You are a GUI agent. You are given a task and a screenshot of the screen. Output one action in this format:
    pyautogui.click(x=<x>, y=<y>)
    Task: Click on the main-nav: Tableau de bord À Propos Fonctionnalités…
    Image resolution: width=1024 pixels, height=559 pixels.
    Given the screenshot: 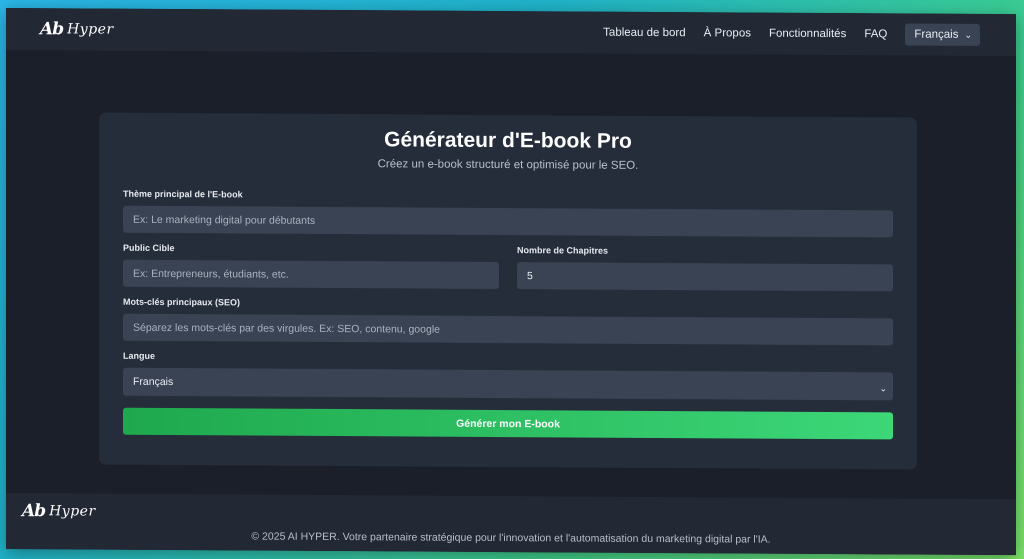 What is the action you would take?
    pyautogui.click(x=791, y=34)
    